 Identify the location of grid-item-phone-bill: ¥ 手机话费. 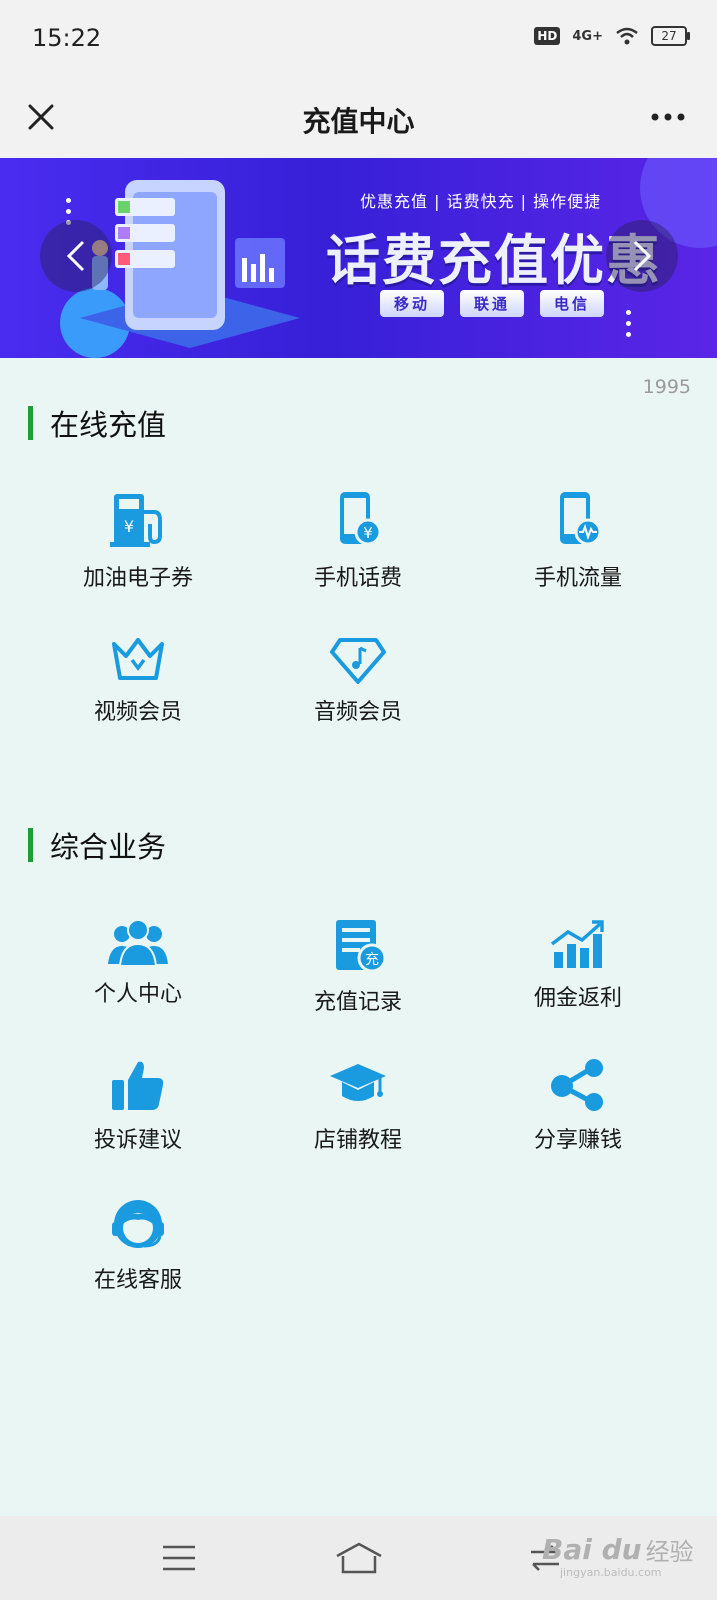
(358, 541).